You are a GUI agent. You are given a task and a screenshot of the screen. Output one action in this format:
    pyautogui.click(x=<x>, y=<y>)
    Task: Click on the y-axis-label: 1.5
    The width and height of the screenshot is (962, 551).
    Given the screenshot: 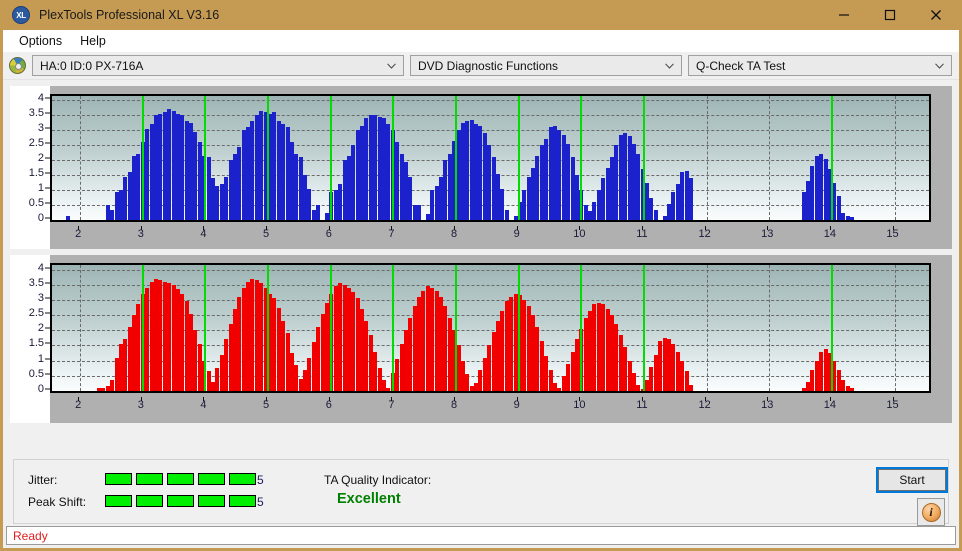 What is the action you would take?
    pyautogui.click(x=36, y=343)
    